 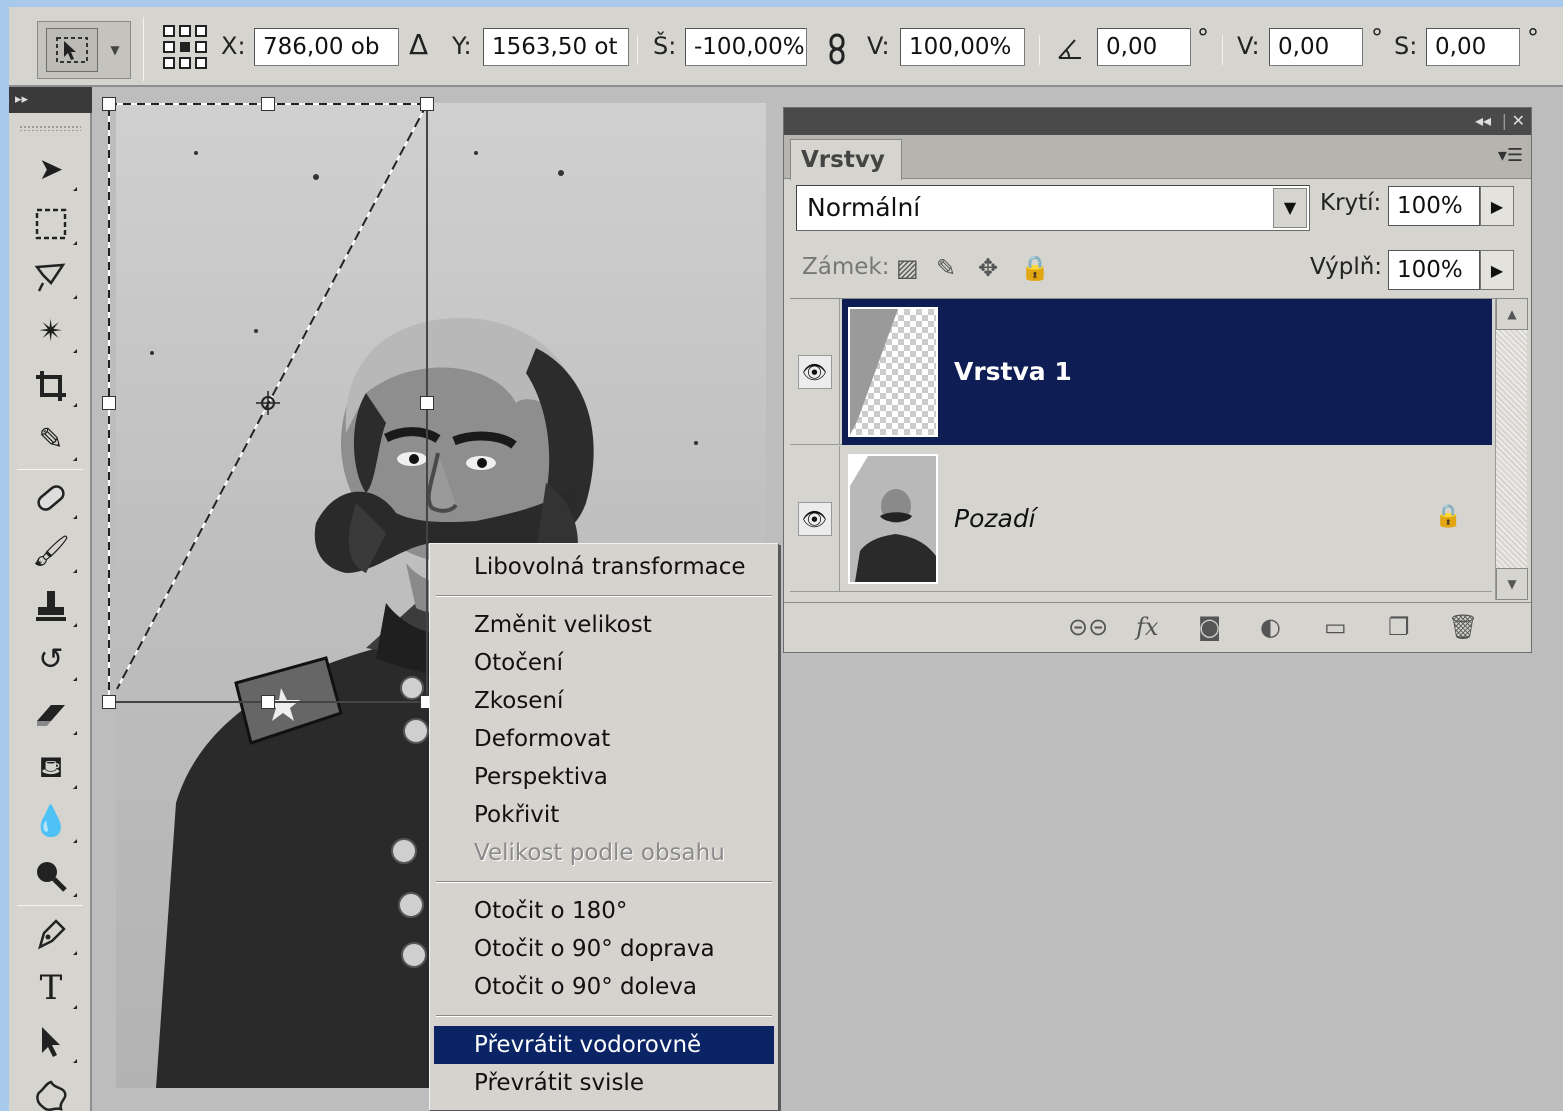 What do you see at coordinates (1144, 47) in the screenshot?
I see `rotate-angle-field: 0,00` at bounding box center [1144, 47].